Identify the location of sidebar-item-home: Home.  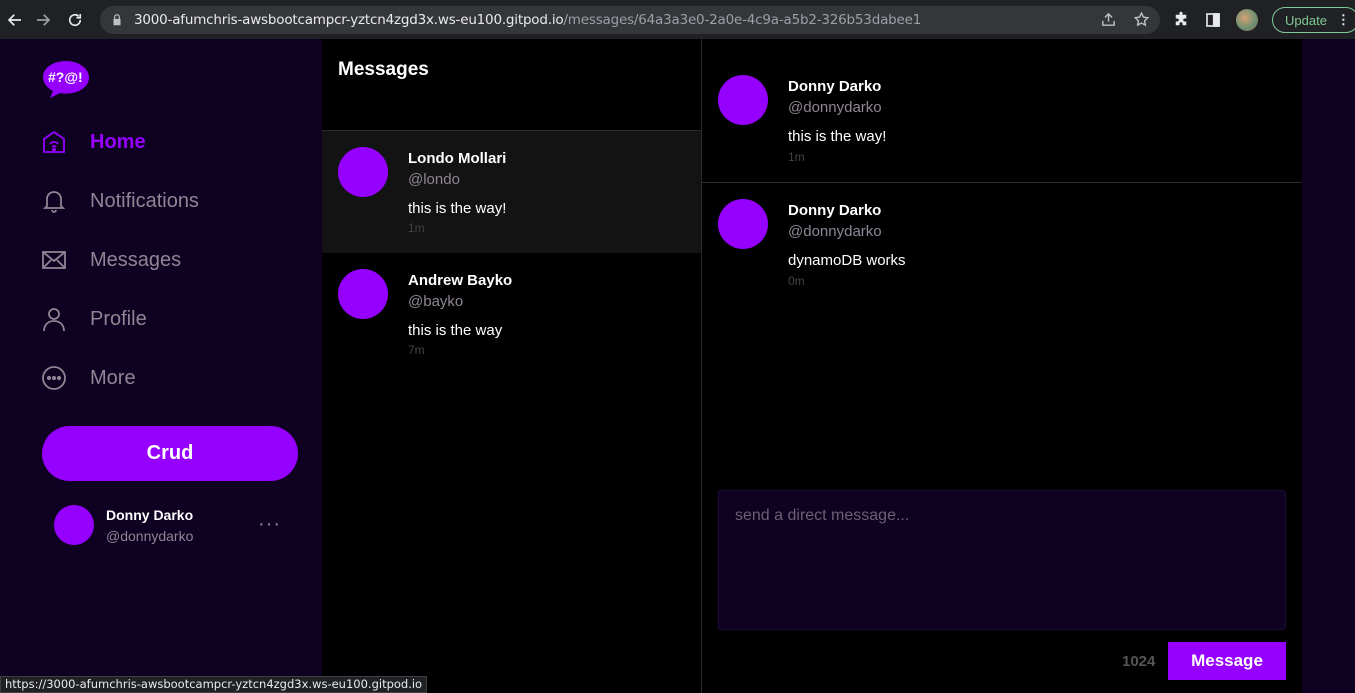
(93, 142).